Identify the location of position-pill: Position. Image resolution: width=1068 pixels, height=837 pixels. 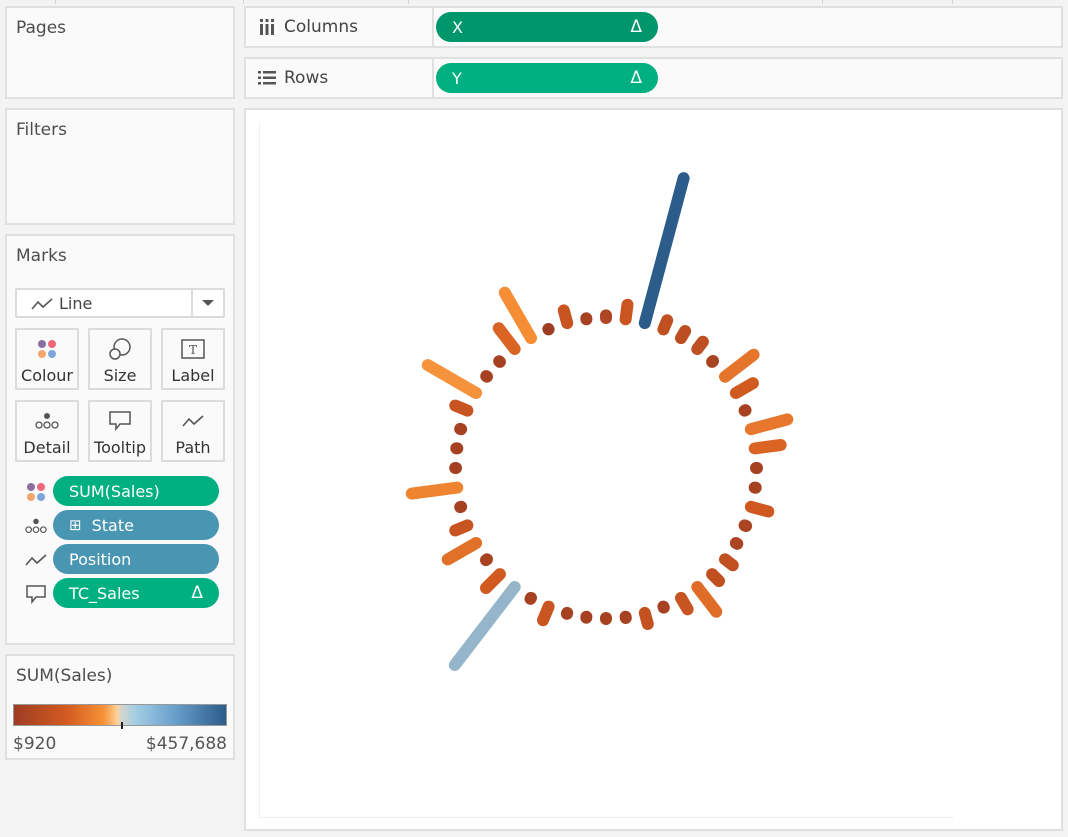
(136, 559).